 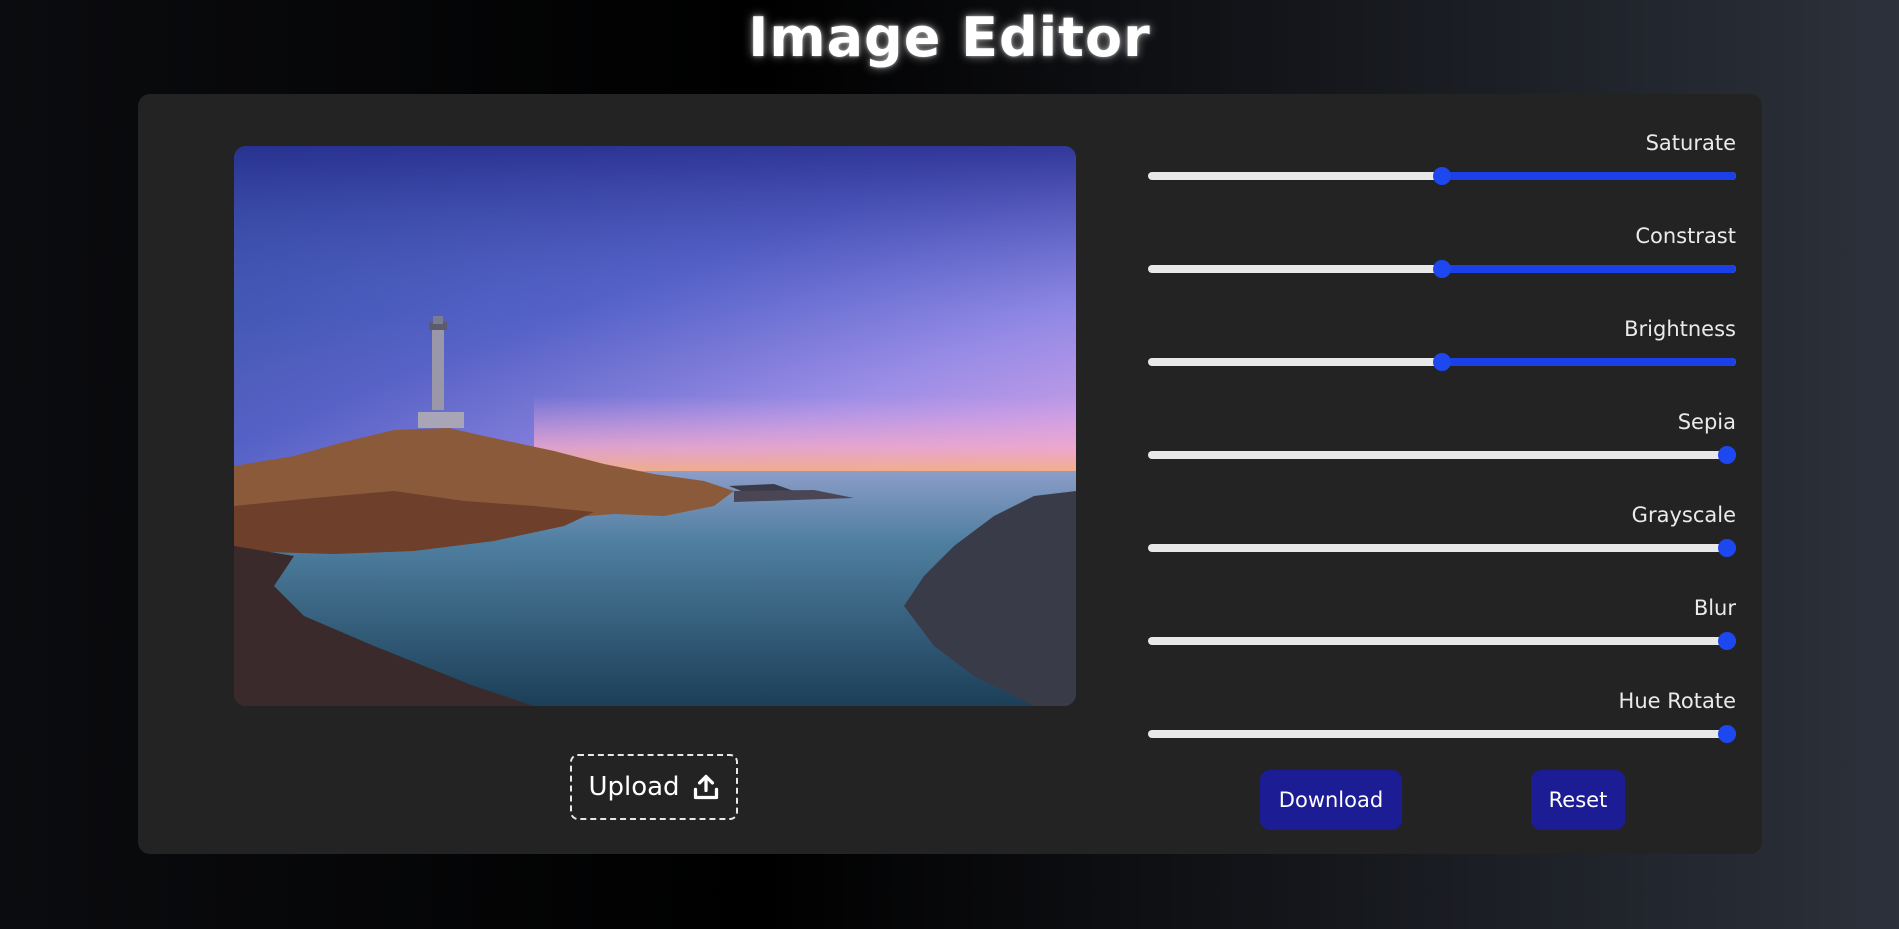 I want to click on brightness-label: Brightness, so click(x=1680, y=329).